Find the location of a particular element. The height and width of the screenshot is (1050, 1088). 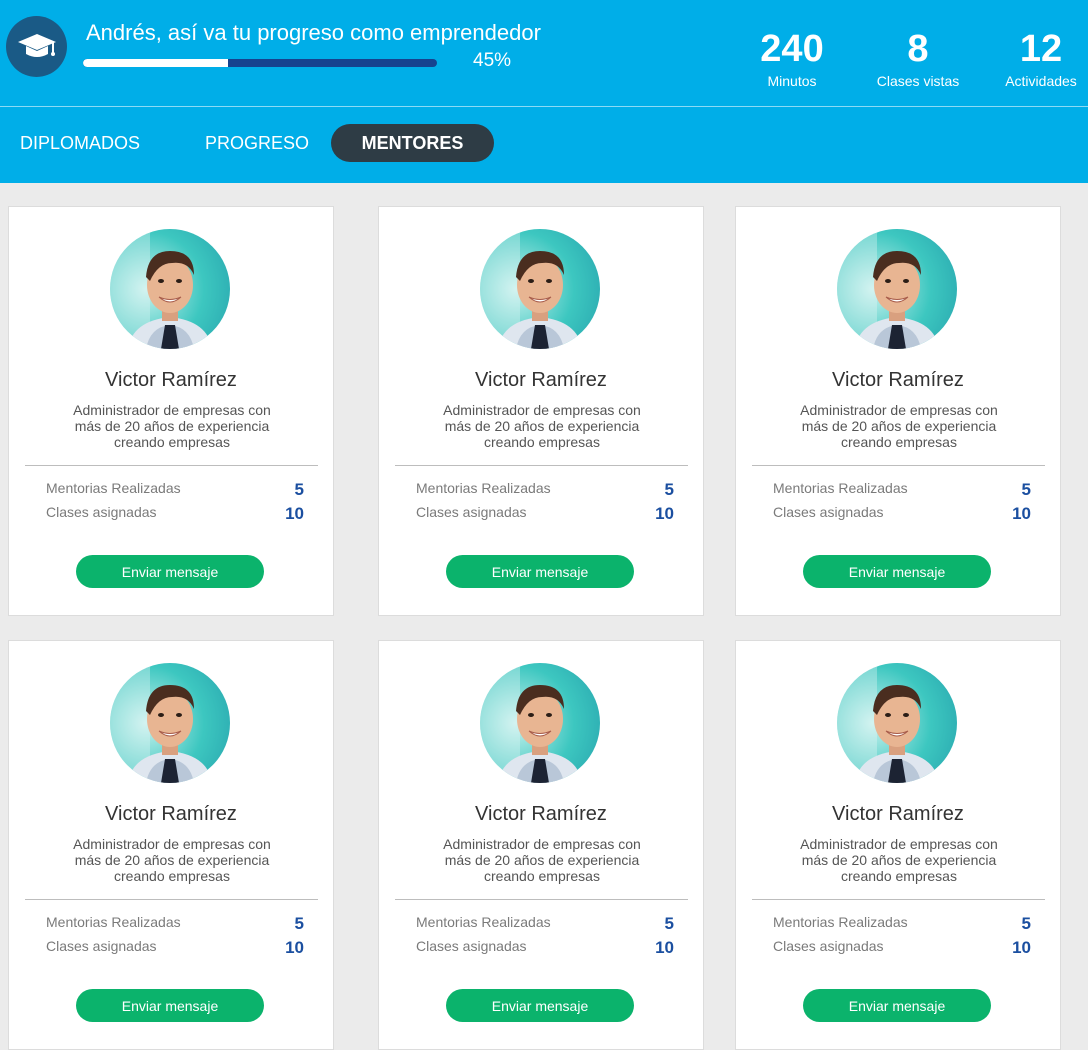

stat-label: Minutos is located at coordinates (792, 81).